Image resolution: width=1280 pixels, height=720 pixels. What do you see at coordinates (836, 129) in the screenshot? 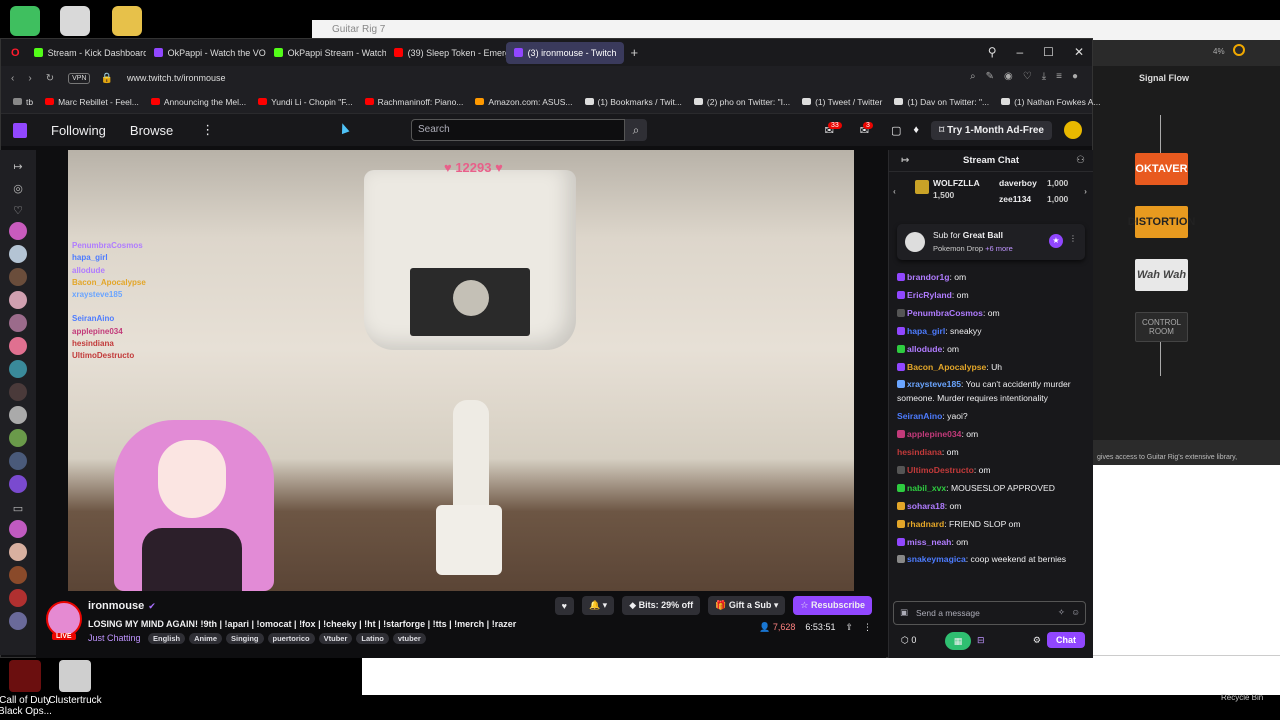
I see `notifications-icon: ✉33` at bounding box center [836, 129].